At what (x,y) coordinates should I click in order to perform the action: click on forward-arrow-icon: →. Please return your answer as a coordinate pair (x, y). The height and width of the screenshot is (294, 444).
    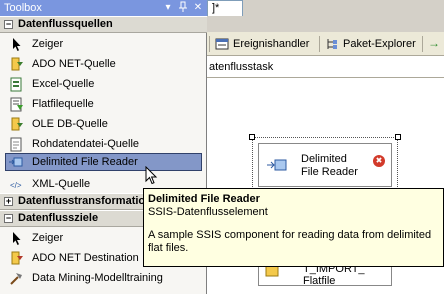
    Looking at the image, I should click on (434, 43).